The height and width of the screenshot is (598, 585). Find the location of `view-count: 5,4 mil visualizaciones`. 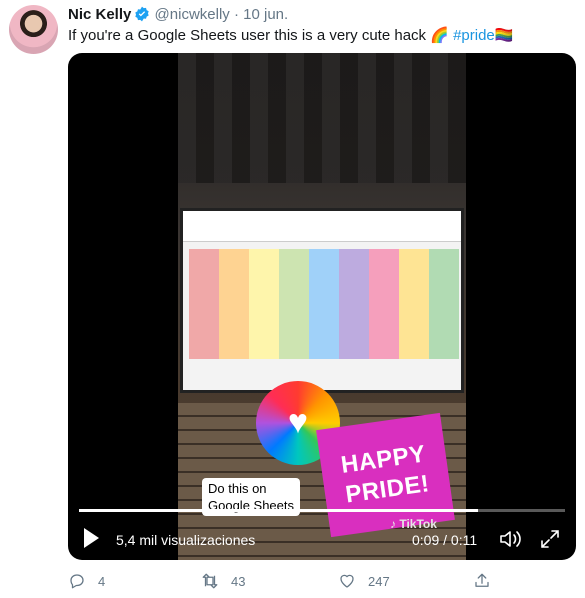

view-count: 5,4 mil visualizaciones is located at coordinates (186, 540).